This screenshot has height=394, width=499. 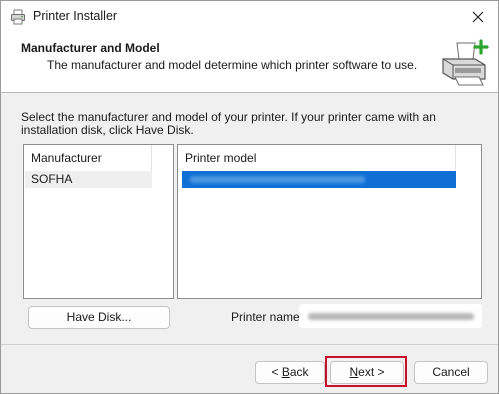 What do you see at coordinates (465, 62) in the screenshot?
I see `printer-add-icon` at bounding box center [465, 62].